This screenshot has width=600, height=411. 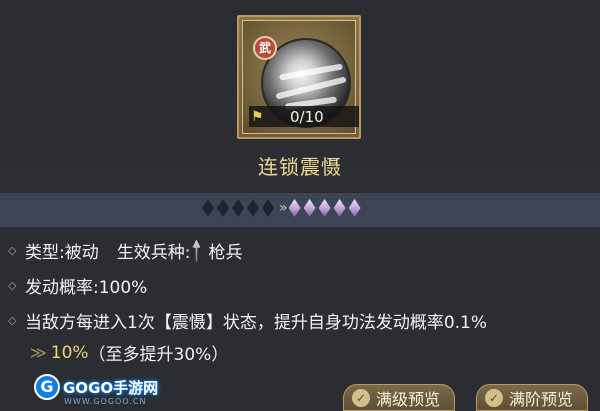 What do you see at coordinates (47, 387) in the screenshot?
I see `gogo-logo-icon: G` at bounding box center [47, 387].